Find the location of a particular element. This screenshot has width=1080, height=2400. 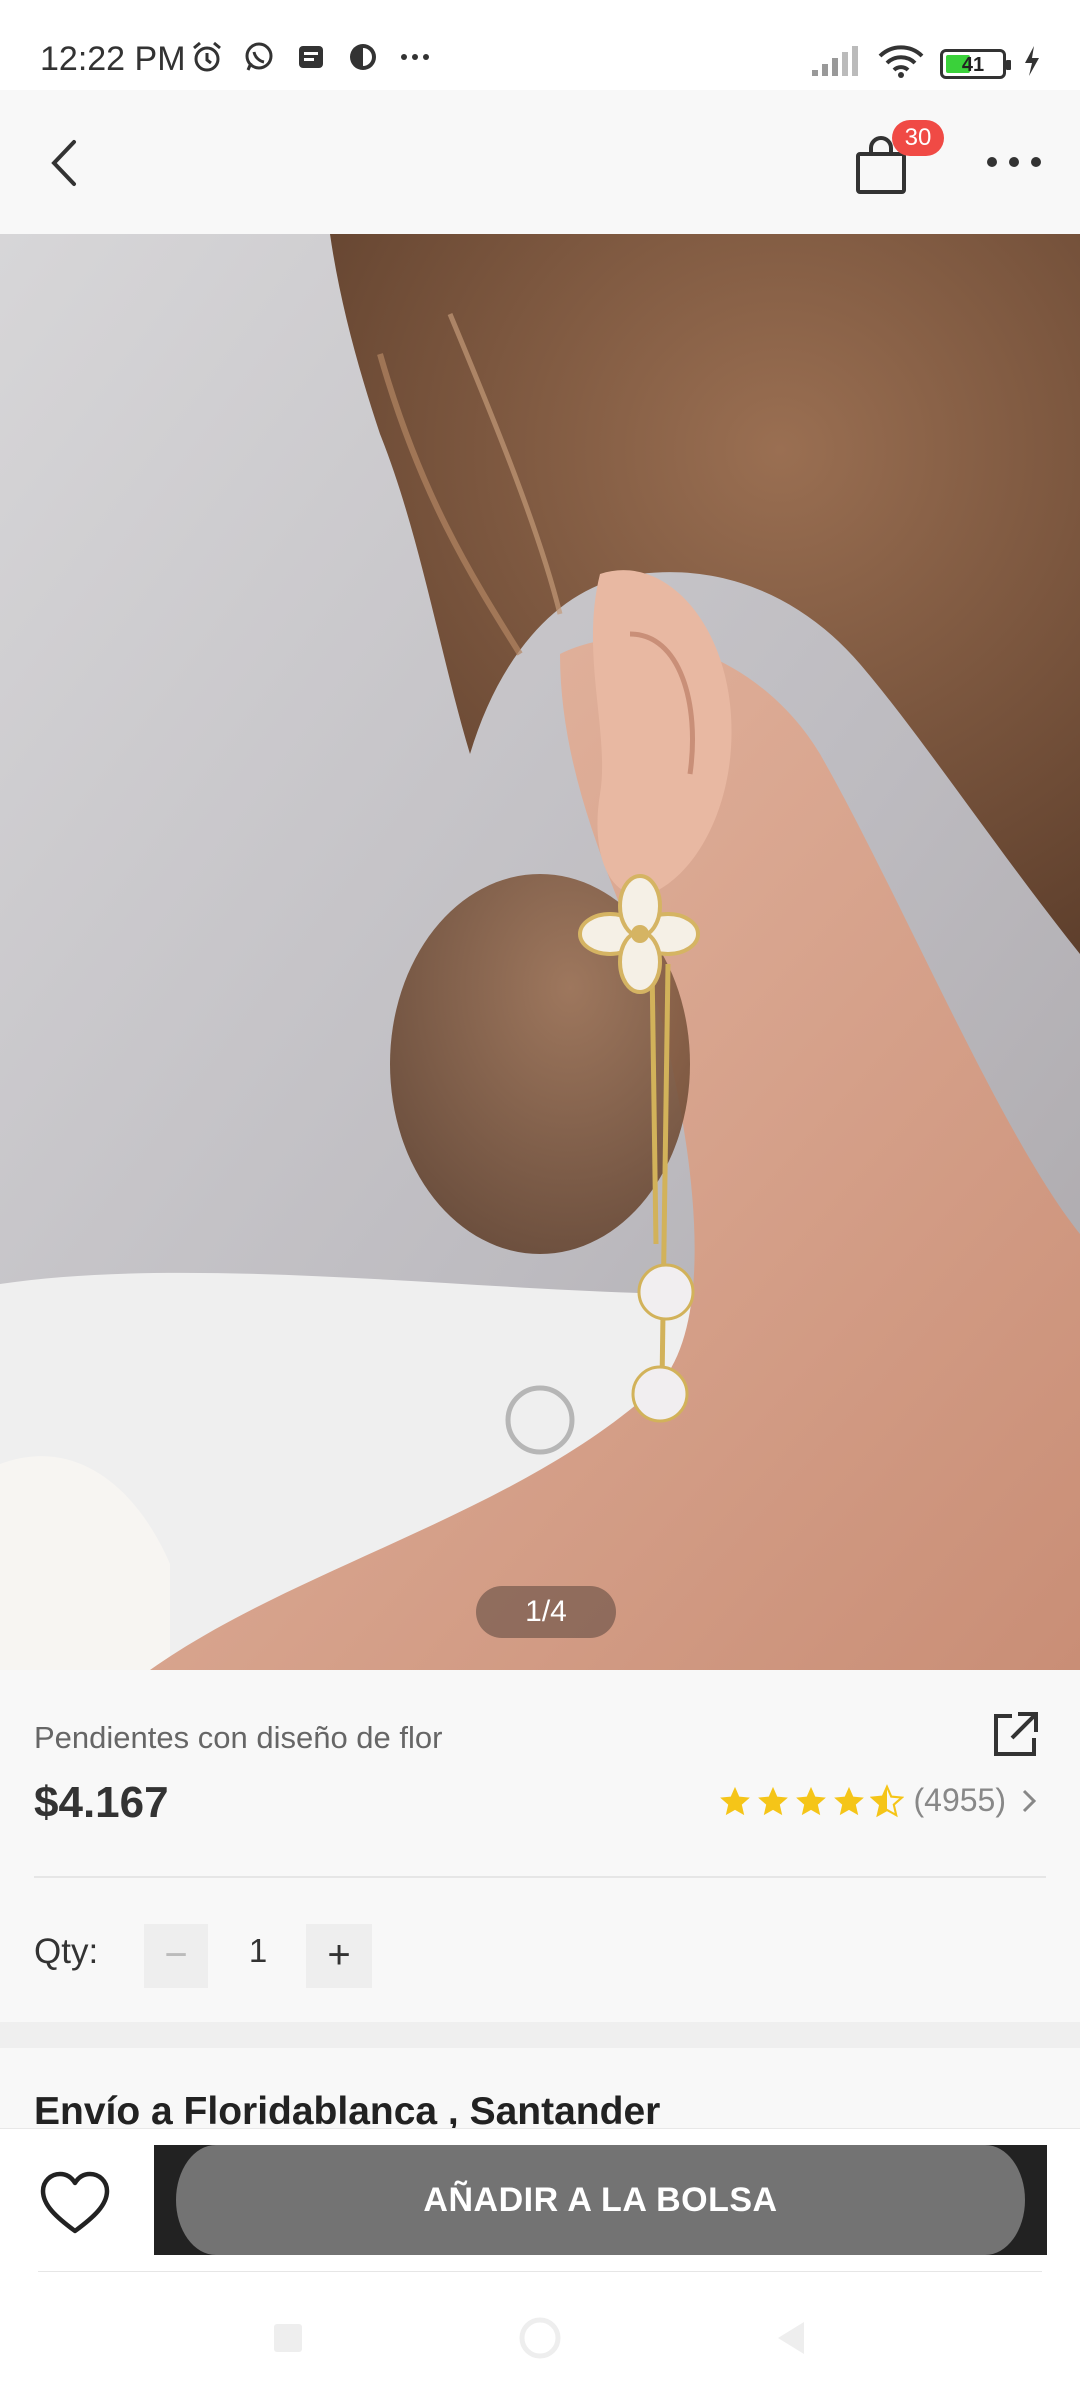

recent-apps-button is located at coordinates (288, 2338).